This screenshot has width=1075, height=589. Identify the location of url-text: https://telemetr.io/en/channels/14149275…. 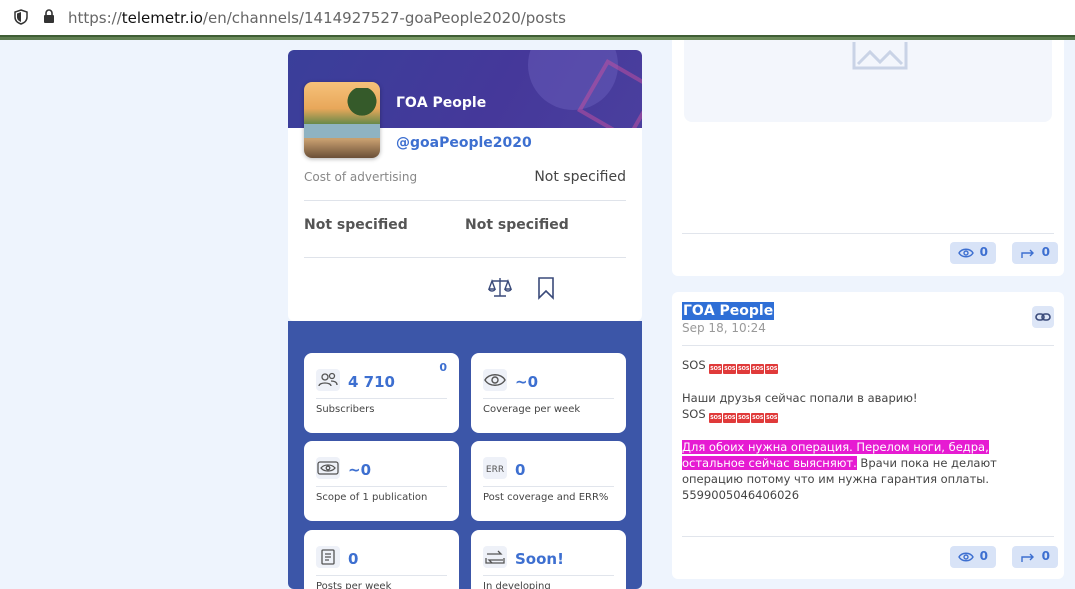
(317, 18).